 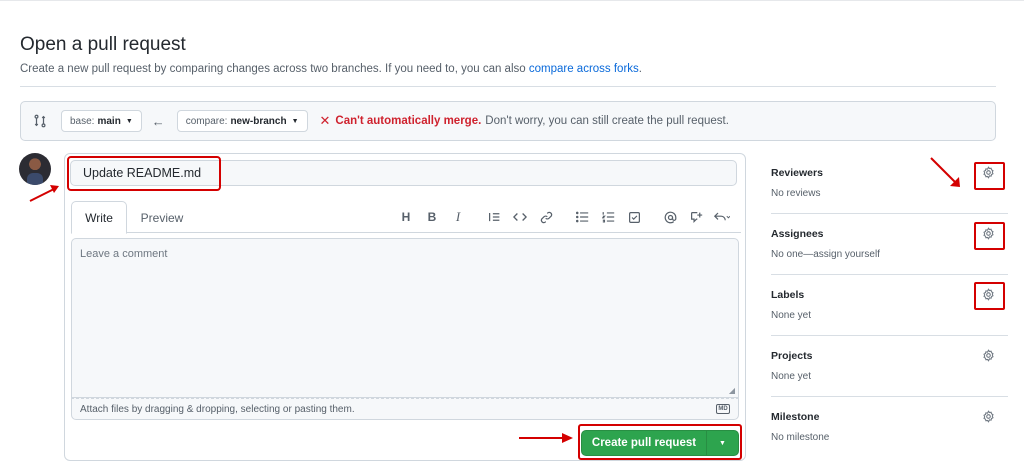 I want to click on labels-heading: Labels, so click(x=788, y=295).